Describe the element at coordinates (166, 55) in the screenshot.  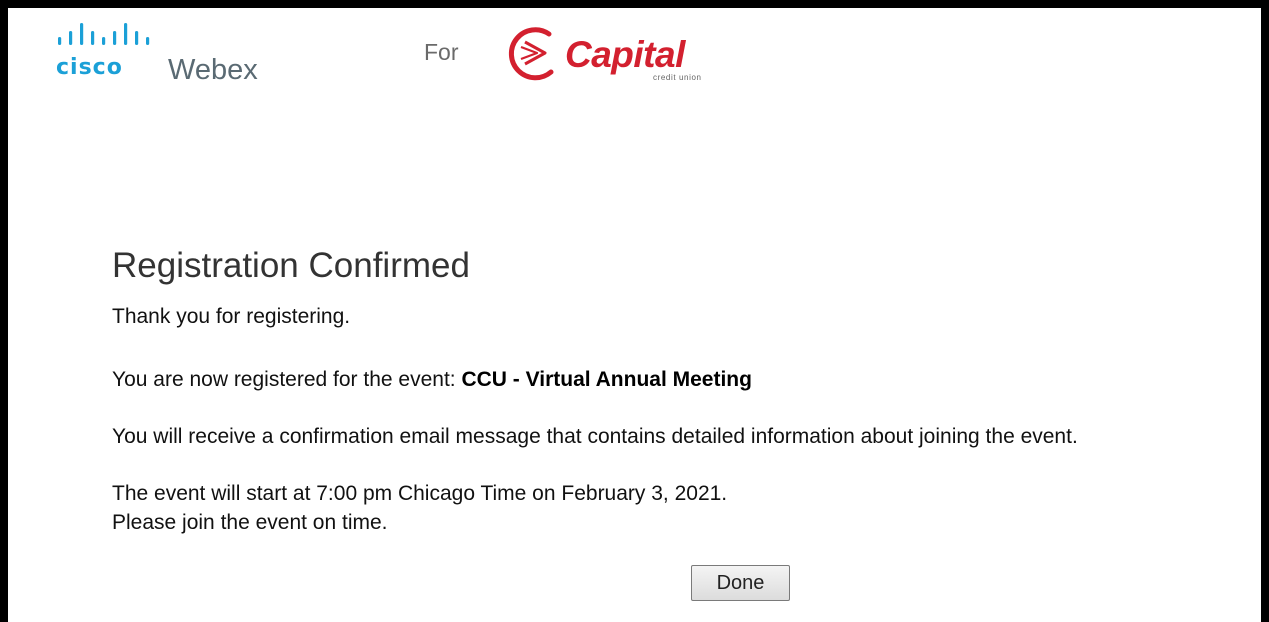
I see `cisco-webex-logo: cisco Webex` at that location.